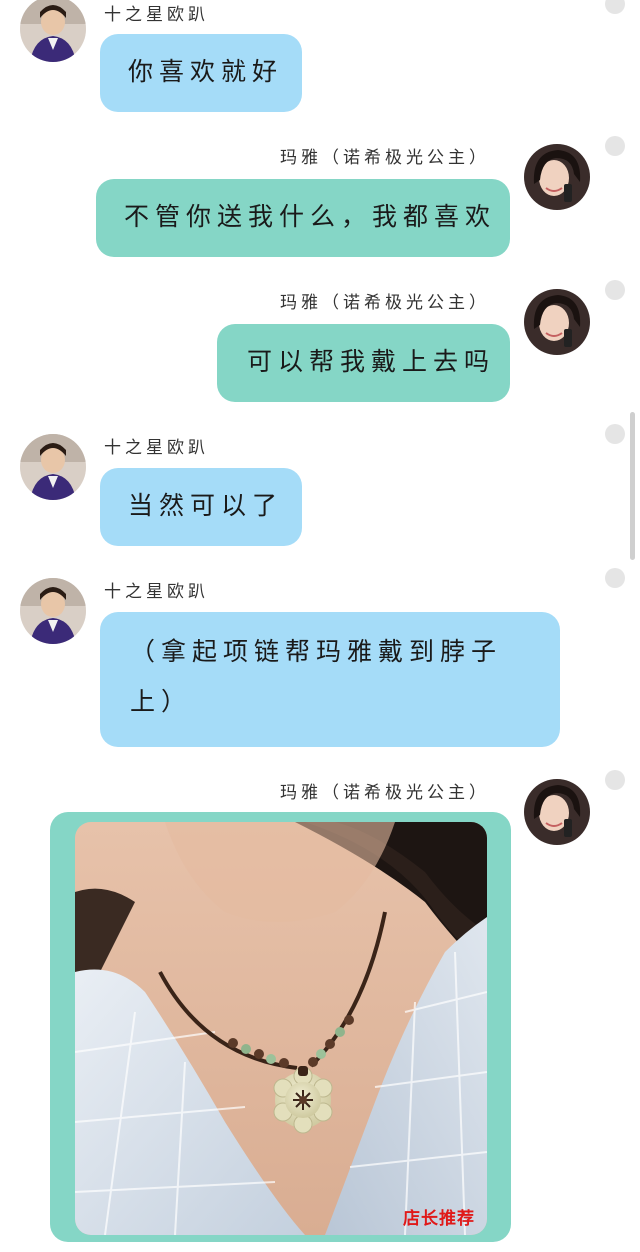 This screenshot has height=1252, width=640. I want to click on message-bubble: 可以帮我戴上去吗, so click(363, 363).